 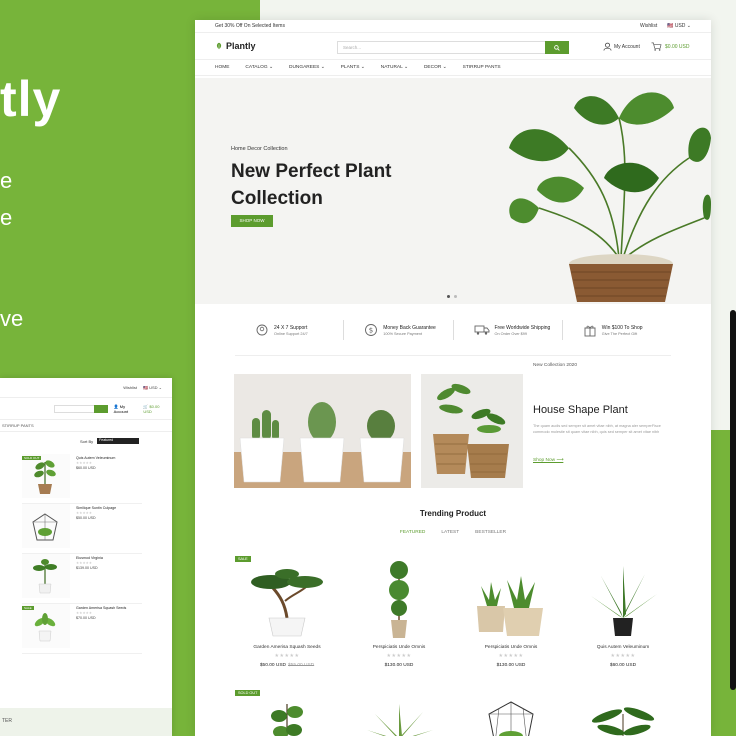 What do you see at coordinates (409, 327) in the screenshot?
I see `feature-title: Money Back Guarantee` at bounding box center [409, 327].